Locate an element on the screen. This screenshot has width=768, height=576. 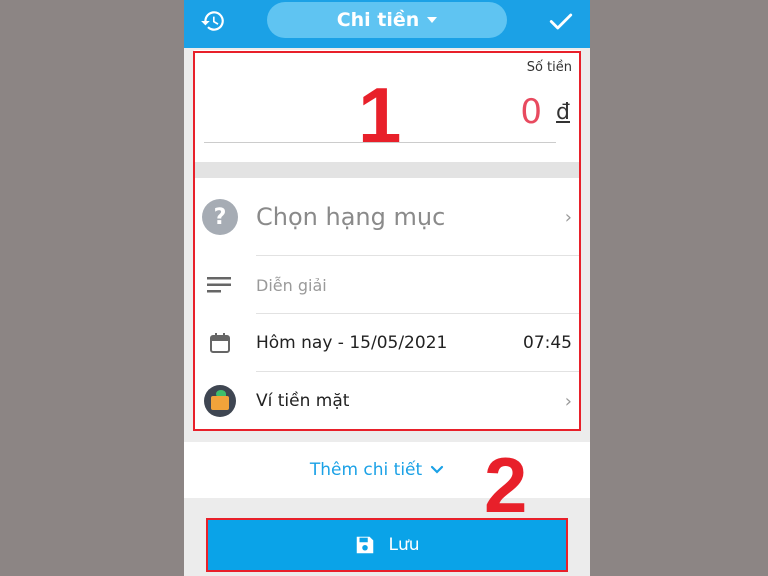
time-value: 07:45 is located at coordinates (547, 343).